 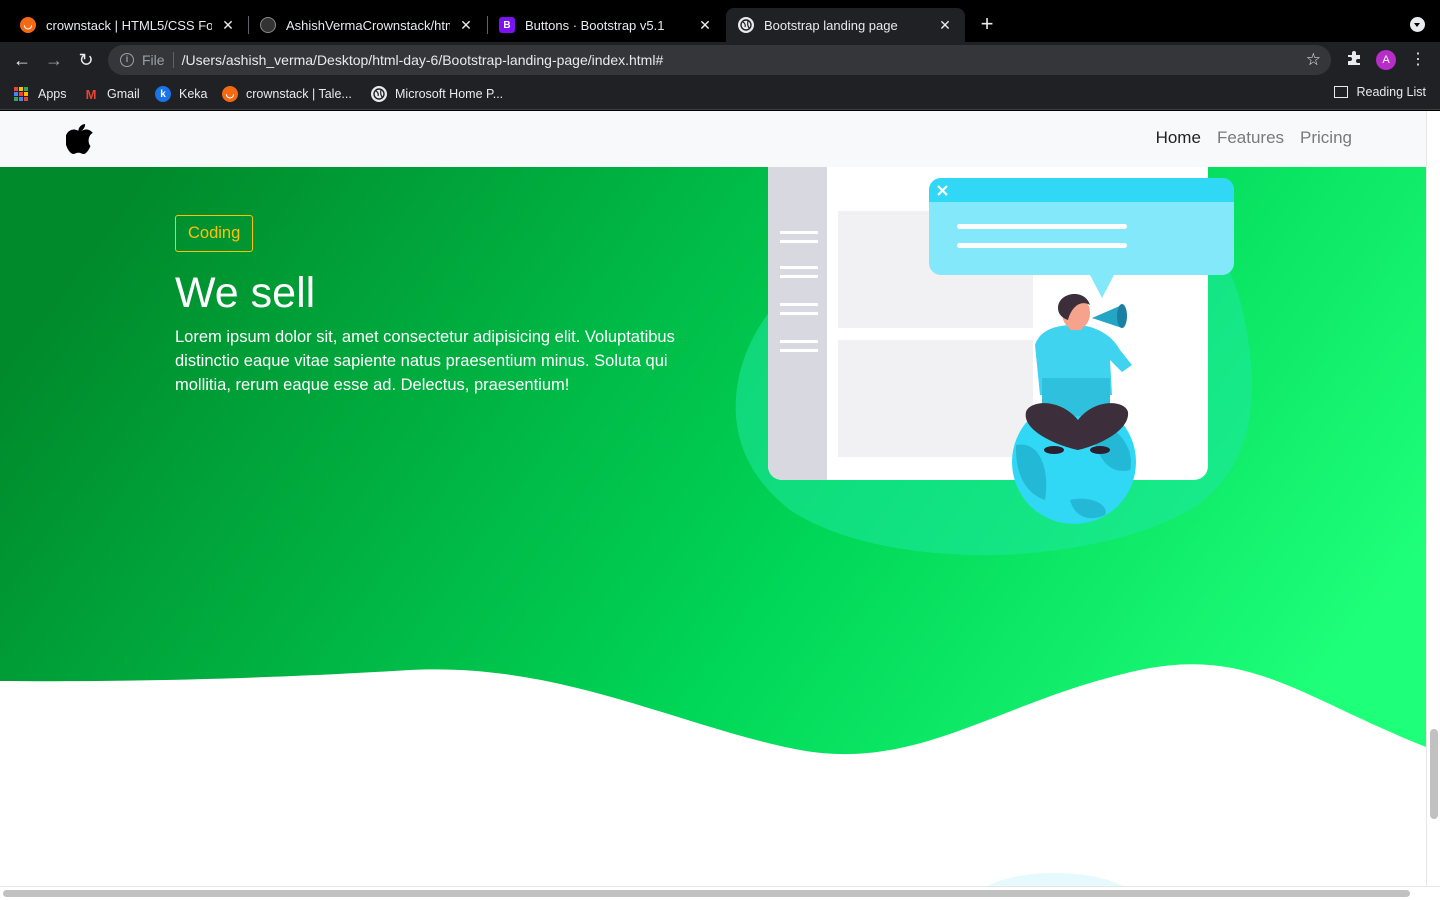 What do you see at coordinates (595, 25) in the screenshot?
I see `tab-title: Buttons · Bootstrap v5.1` at bounding box center [595, 25].